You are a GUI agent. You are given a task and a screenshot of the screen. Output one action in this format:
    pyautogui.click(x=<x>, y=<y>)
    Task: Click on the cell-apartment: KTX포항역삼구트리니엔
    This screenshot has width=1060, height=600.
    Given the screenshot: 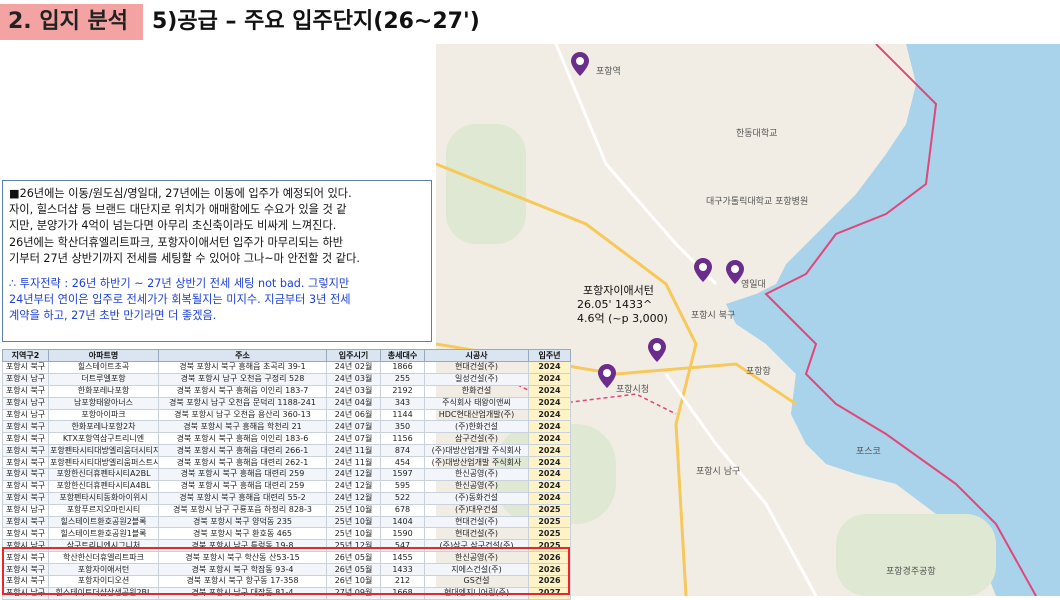 What is the action you would take?
    pyautogui.click(x=103, y=439)
    